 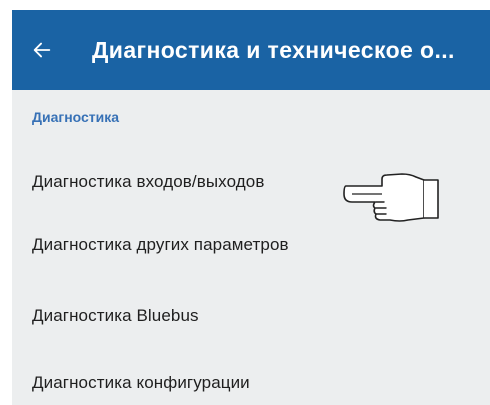 What do you see at coordinates (76, 117) in the screenshot?
I see `section-header: Диагностика` at bounding box center [76, 117].